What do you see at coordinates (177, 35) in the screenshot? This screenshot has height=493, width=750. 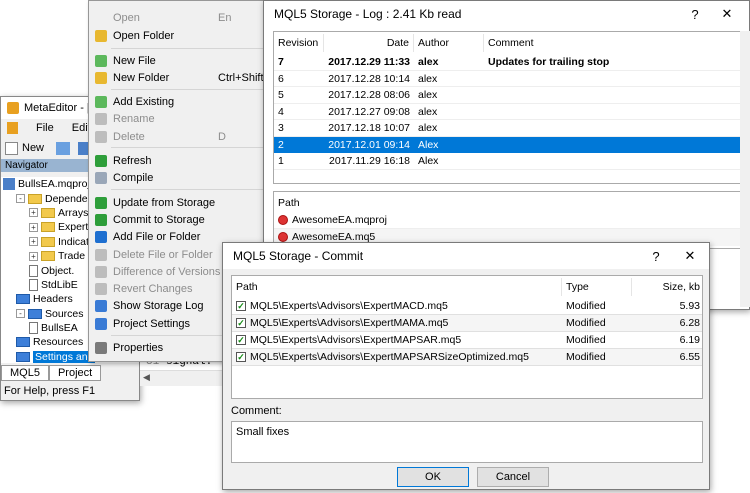 I see `menu-item-open-folder: Open Folder` at bounding box center [177, 35].